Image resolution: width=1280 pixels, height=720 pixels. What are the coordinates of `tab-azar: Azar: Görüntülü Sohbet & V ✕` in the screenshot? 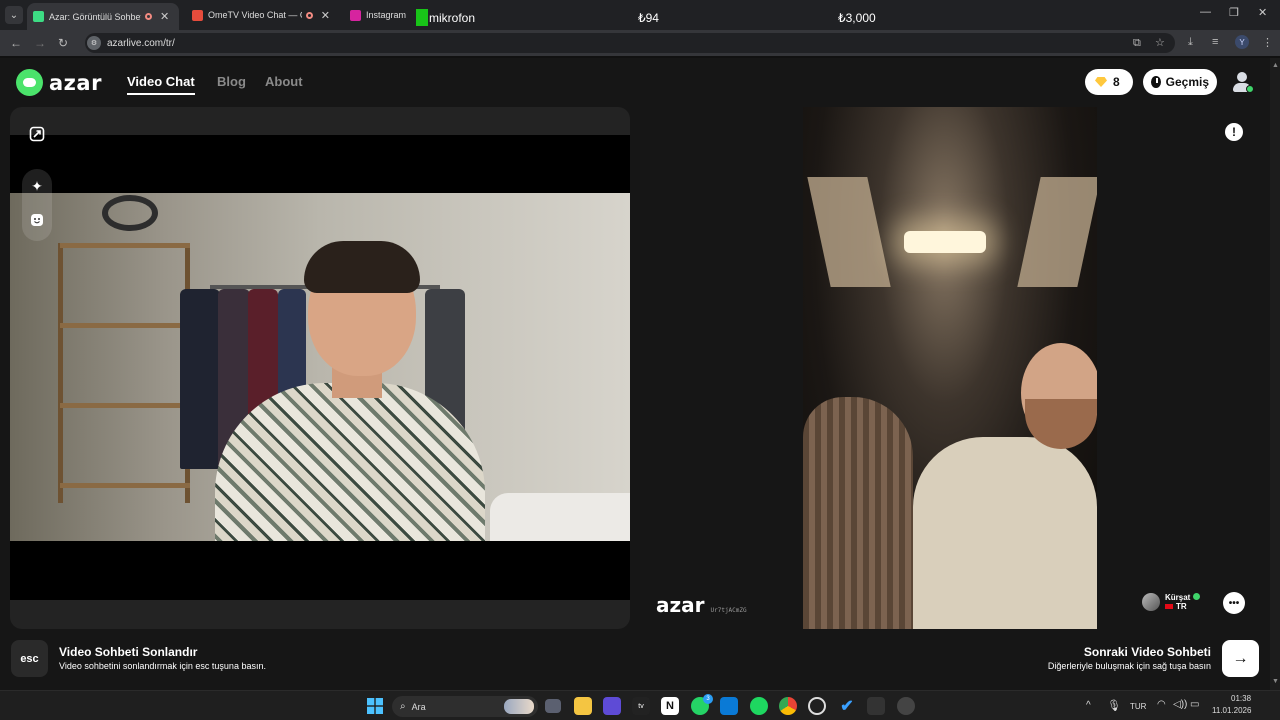 It's located at (103, 16).